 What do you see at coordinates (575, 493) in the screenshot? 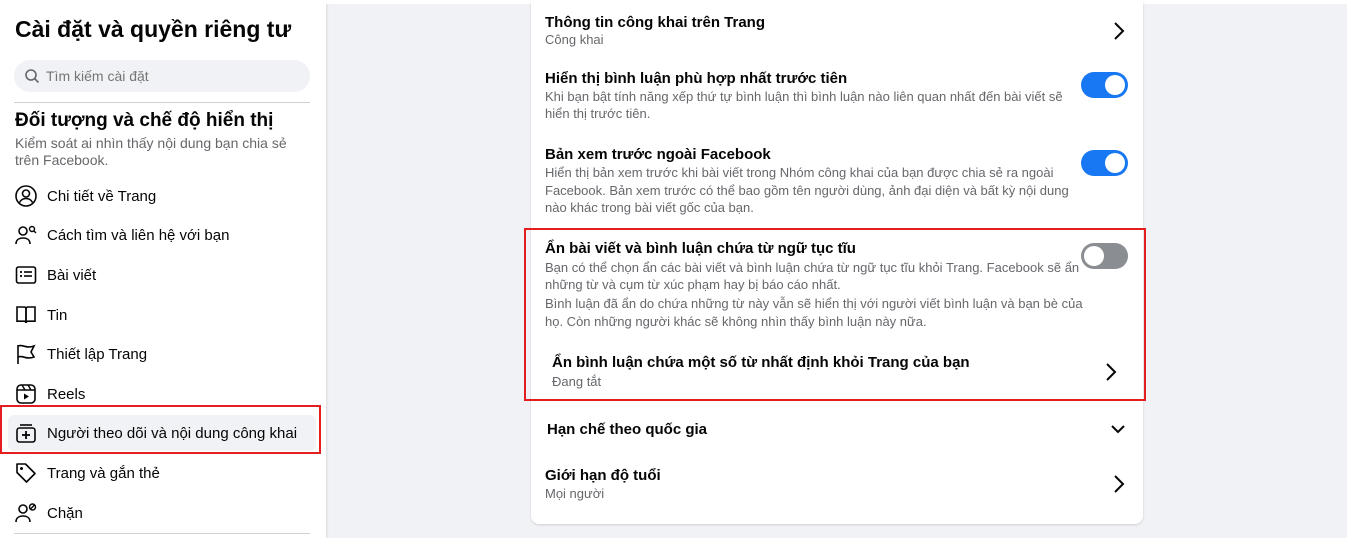
I see `row-subtitle: Mọi người` at bounding box center [575, 493].